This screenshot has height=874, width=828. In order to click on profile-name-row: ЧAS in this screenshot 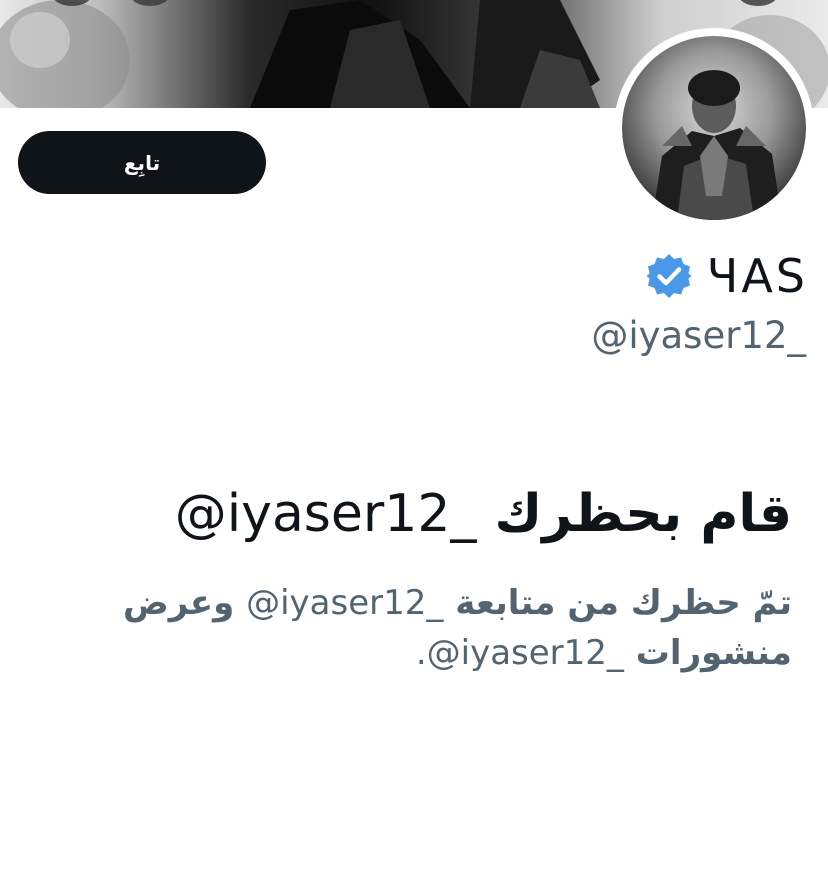, I will do `click(726, 276)`.